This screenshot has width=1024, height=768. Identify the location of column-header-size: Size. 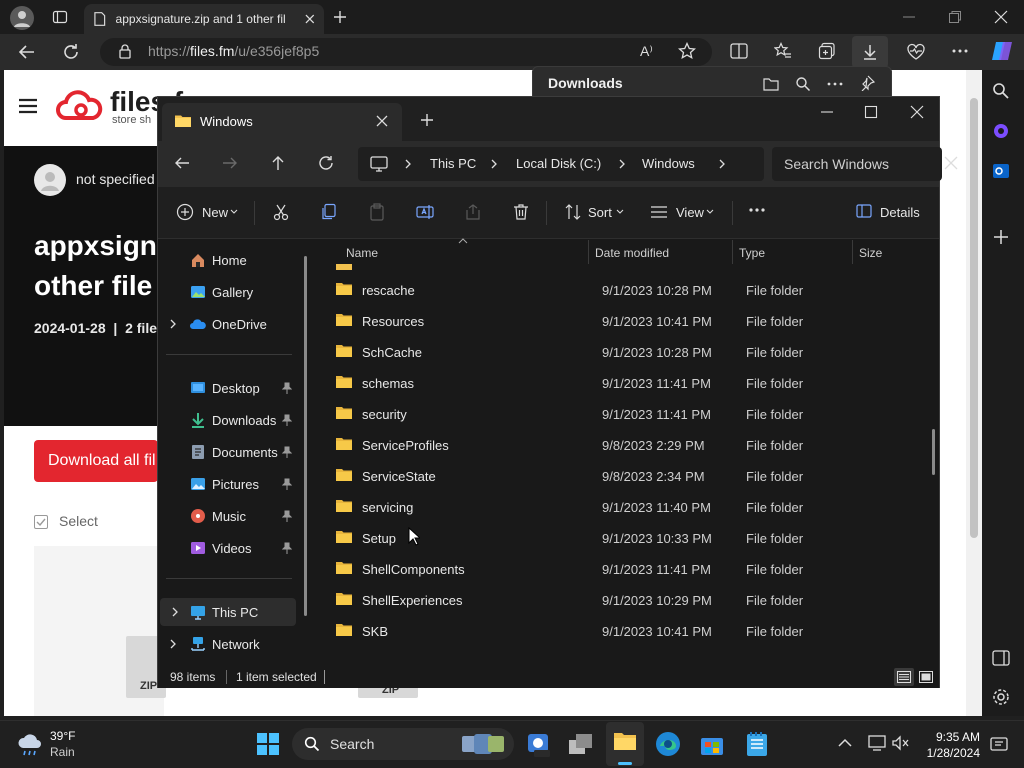
(870, 253).